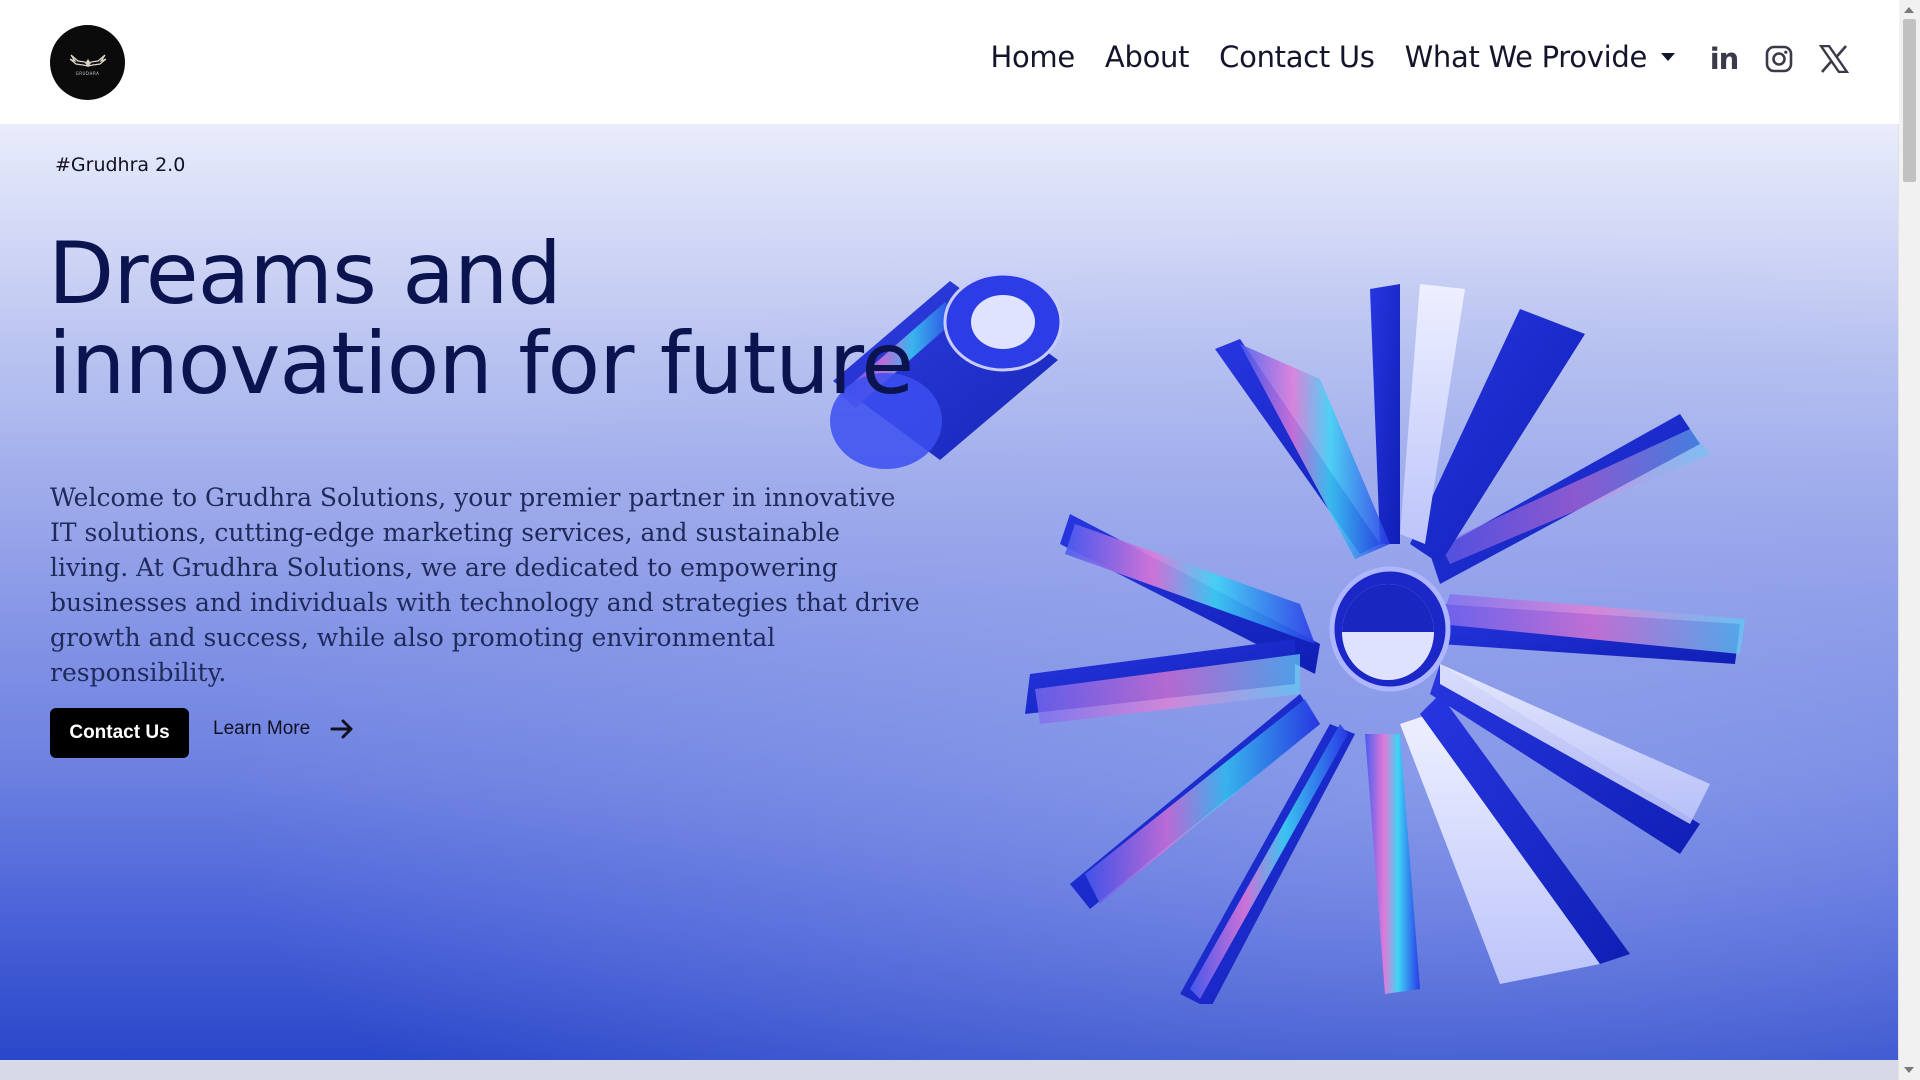  I want to click on arrow-right-icon, so click(341, 729).